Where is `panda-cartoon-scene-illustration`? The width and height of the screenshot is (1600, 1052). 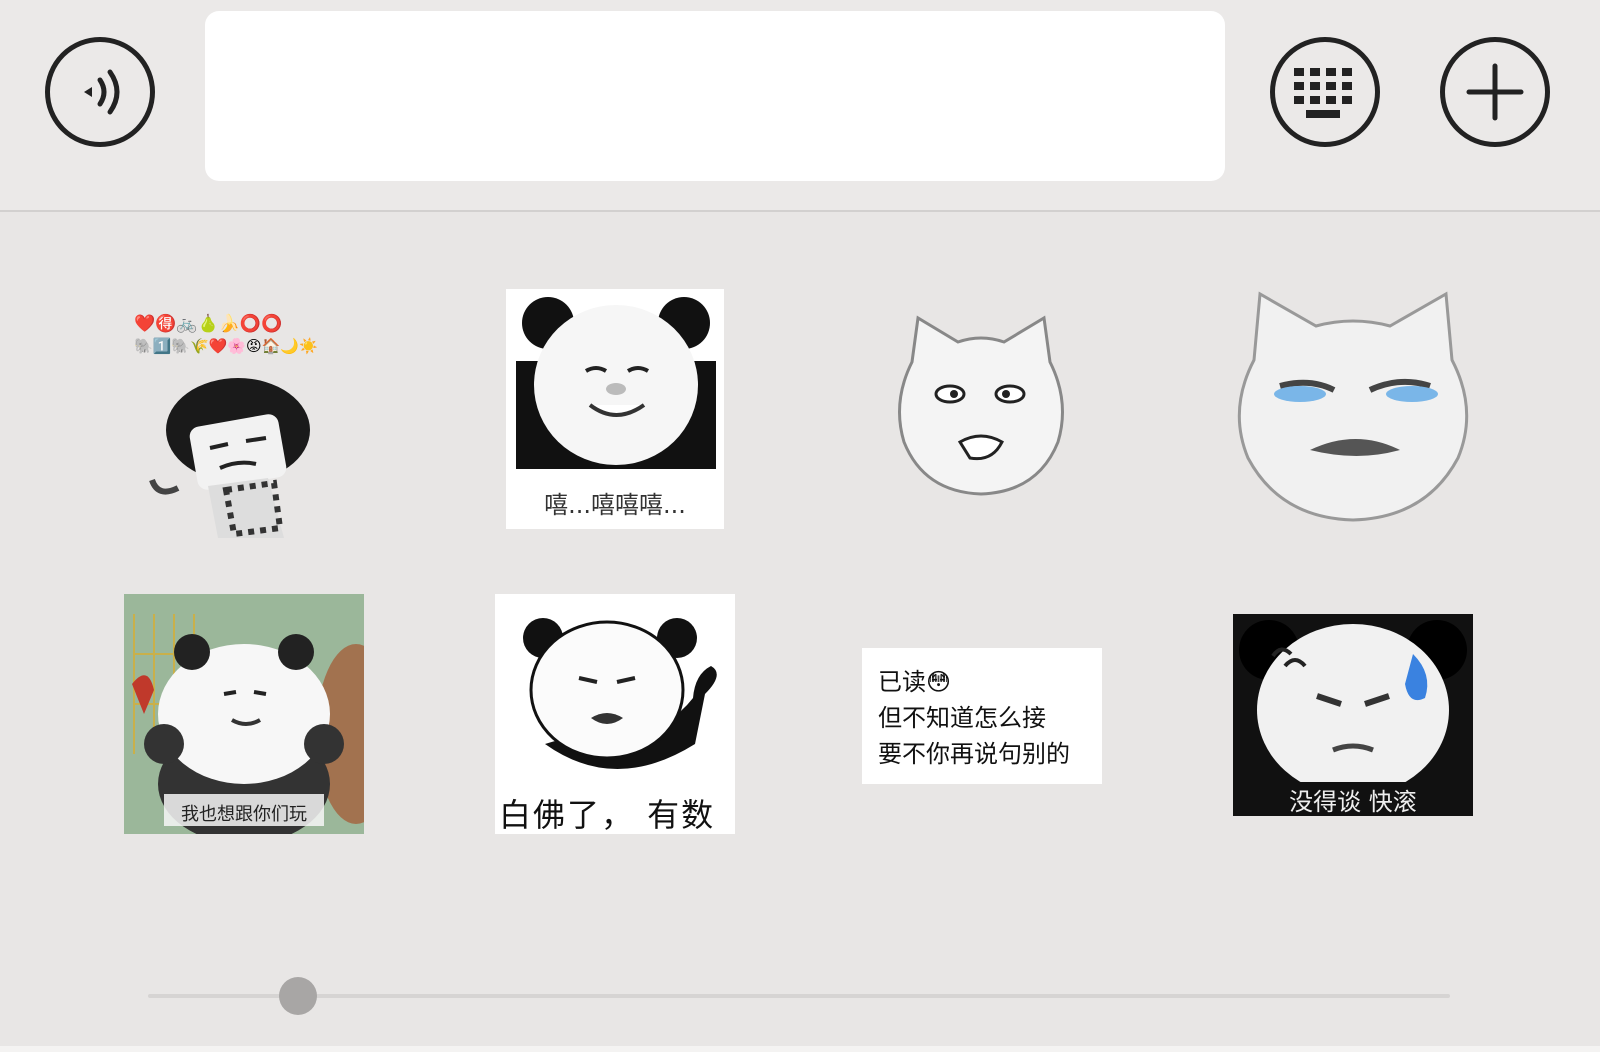 panda-cartoon-scene-illustration is located at coordinates (244, 714).